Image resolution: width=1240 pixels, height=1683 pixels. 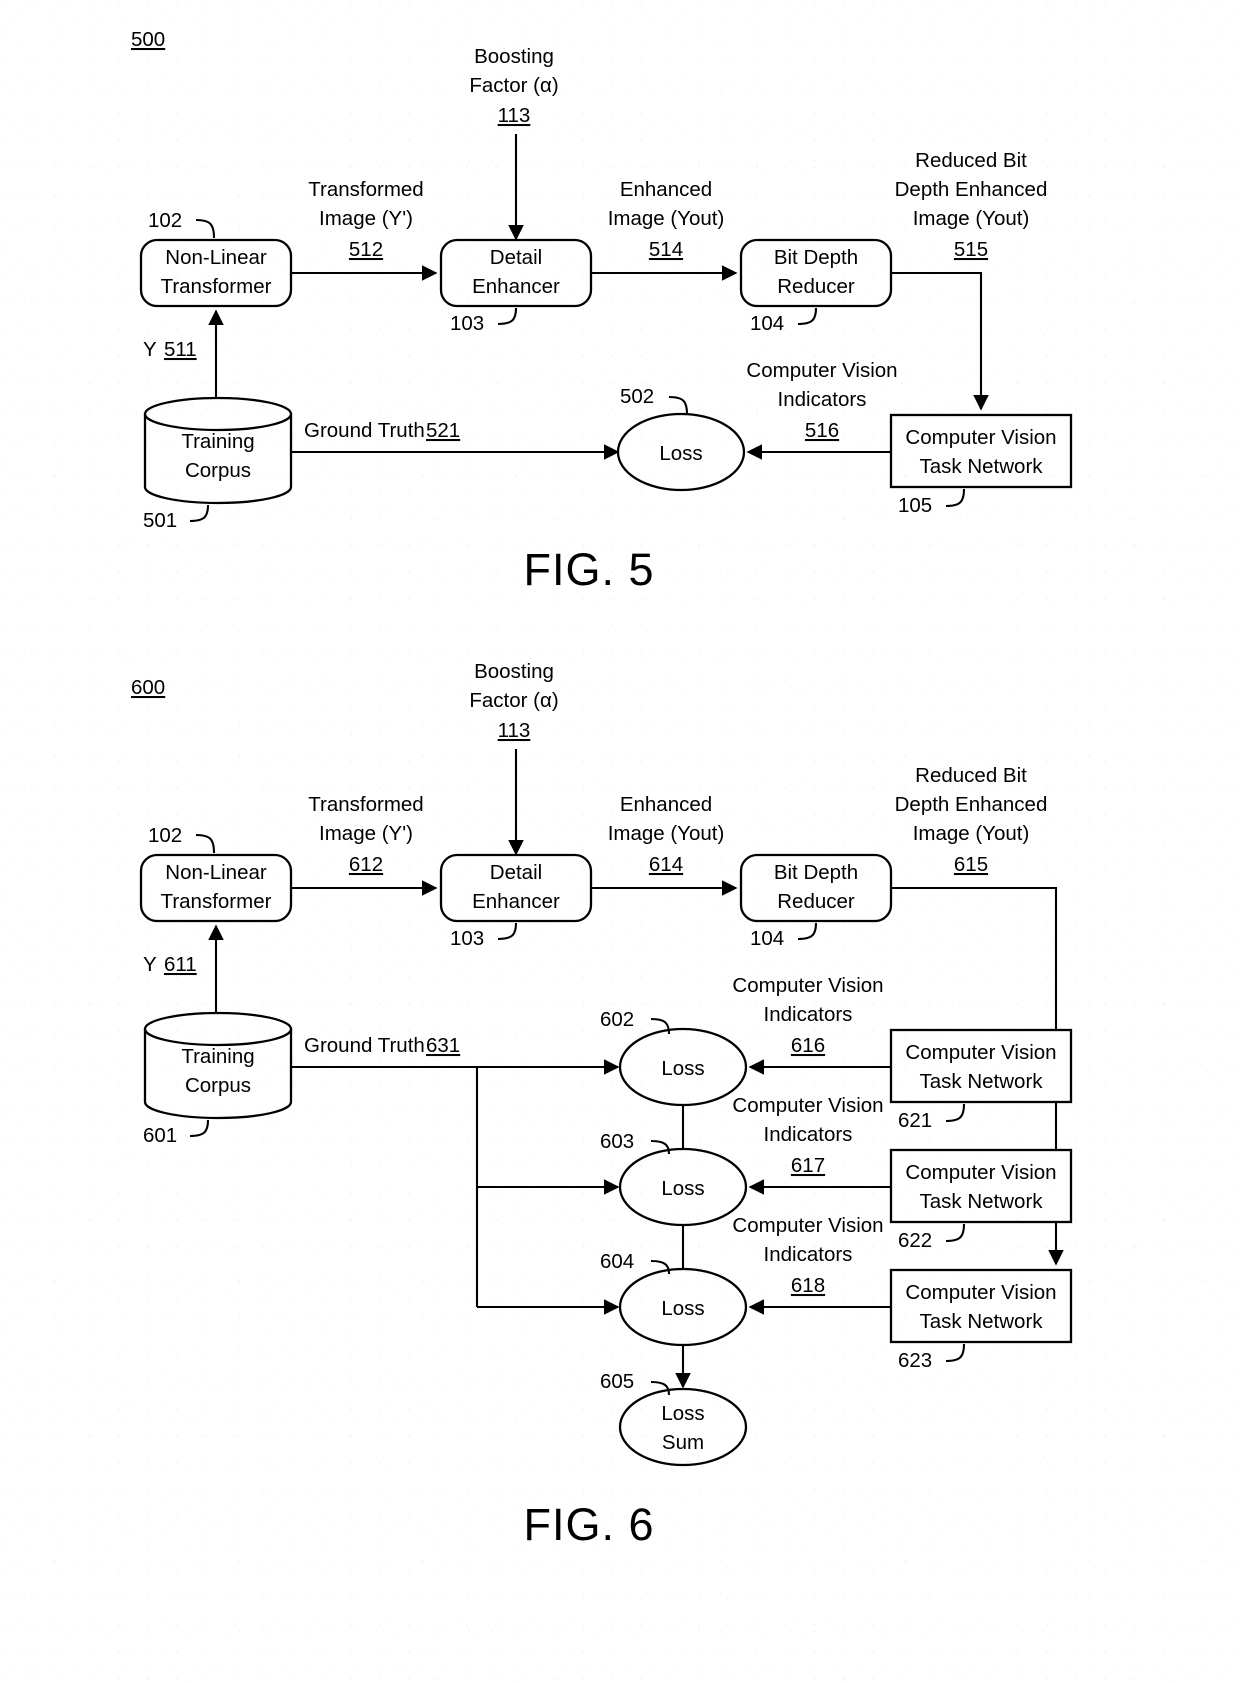 I want to click on cv-task-network-1-label-line2-fig6: Task Network, so click(x=981, y=1081).